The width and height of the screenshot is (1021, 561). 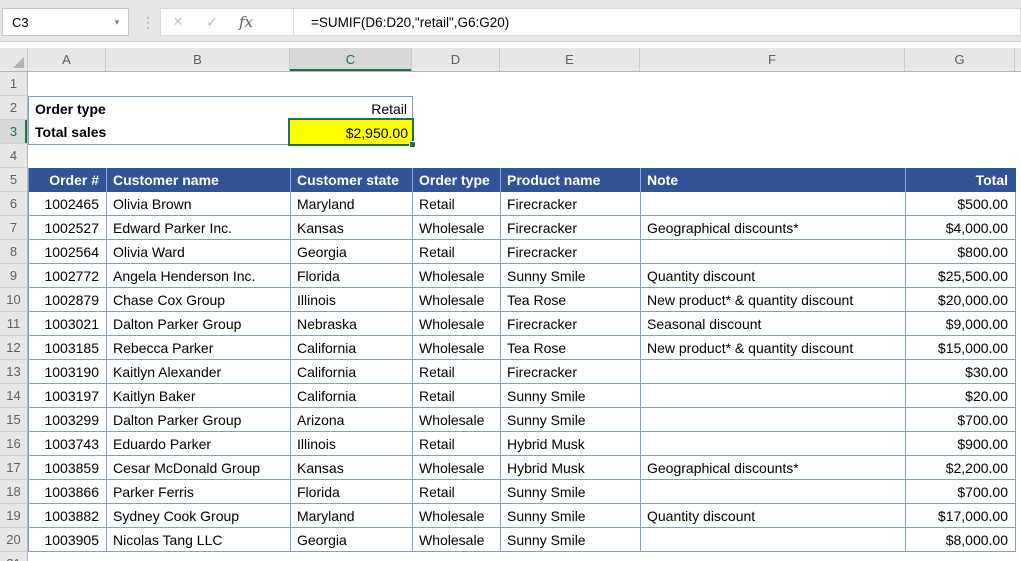 What do you see at coordinates (352, 324) in the screenshot?
I see `table-cell: Nebraska` at bounding box center [352, 324].